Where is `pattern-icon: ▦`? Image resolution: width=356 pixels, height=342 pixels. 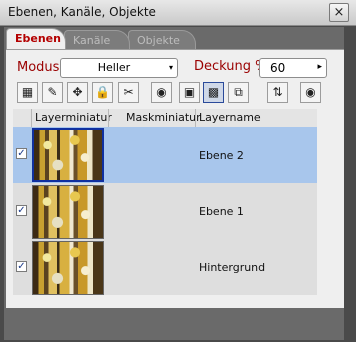 pattern-icon: ▦ is located at coordinates (27, 92).